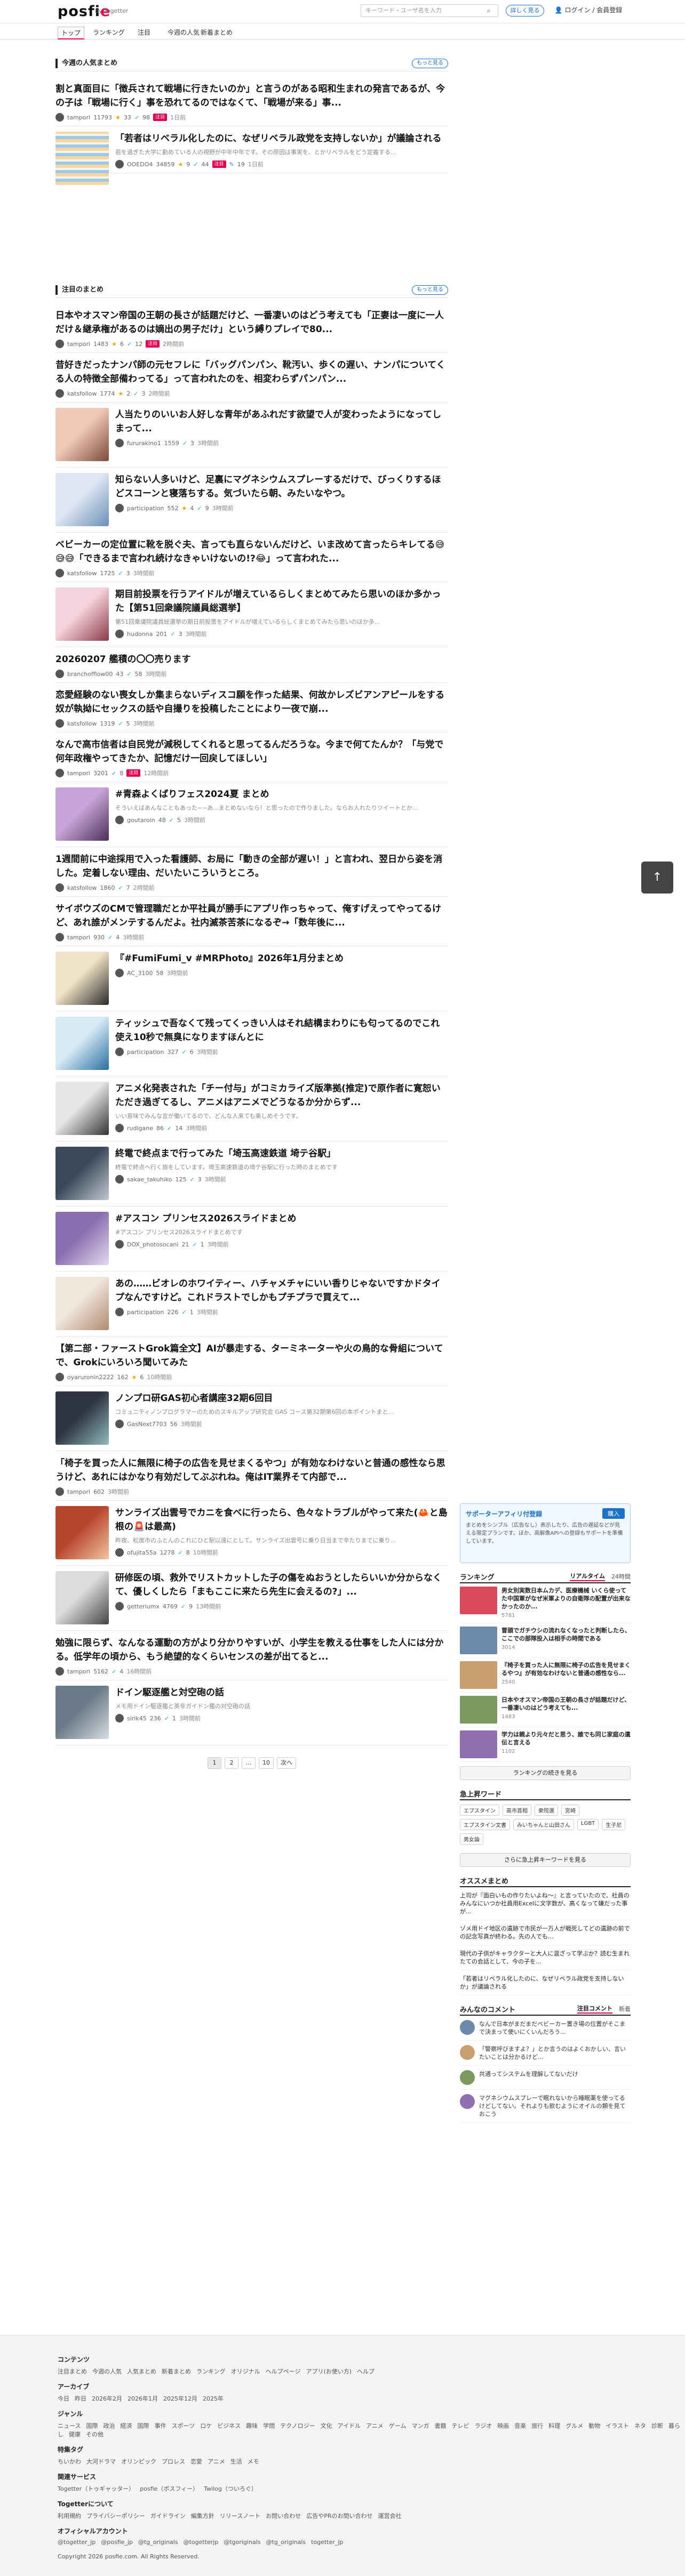 This screenshot has width=685, height=2576. Describe the element at coordinates (570, 1810) in the screenshot. I see `keyword-tag: 宮崎` at that location.